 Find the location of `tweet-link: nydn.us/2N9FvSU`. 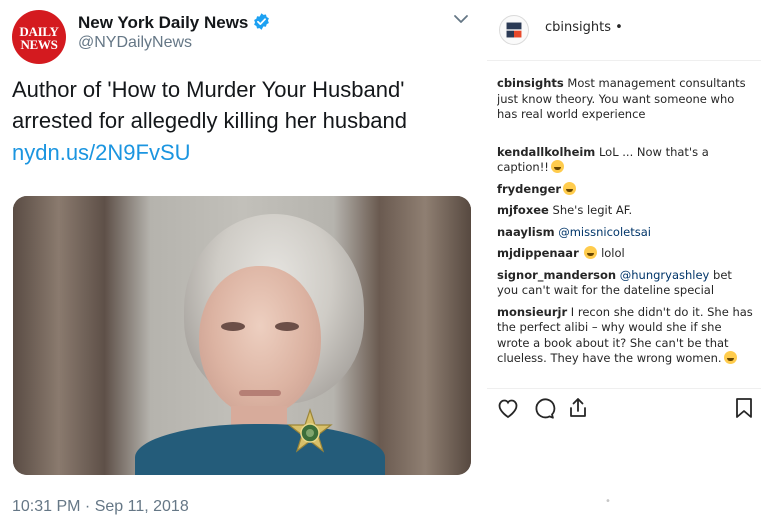

tweet-link: nydn.us/2N9FvSU is located at coordinates (101, 152).